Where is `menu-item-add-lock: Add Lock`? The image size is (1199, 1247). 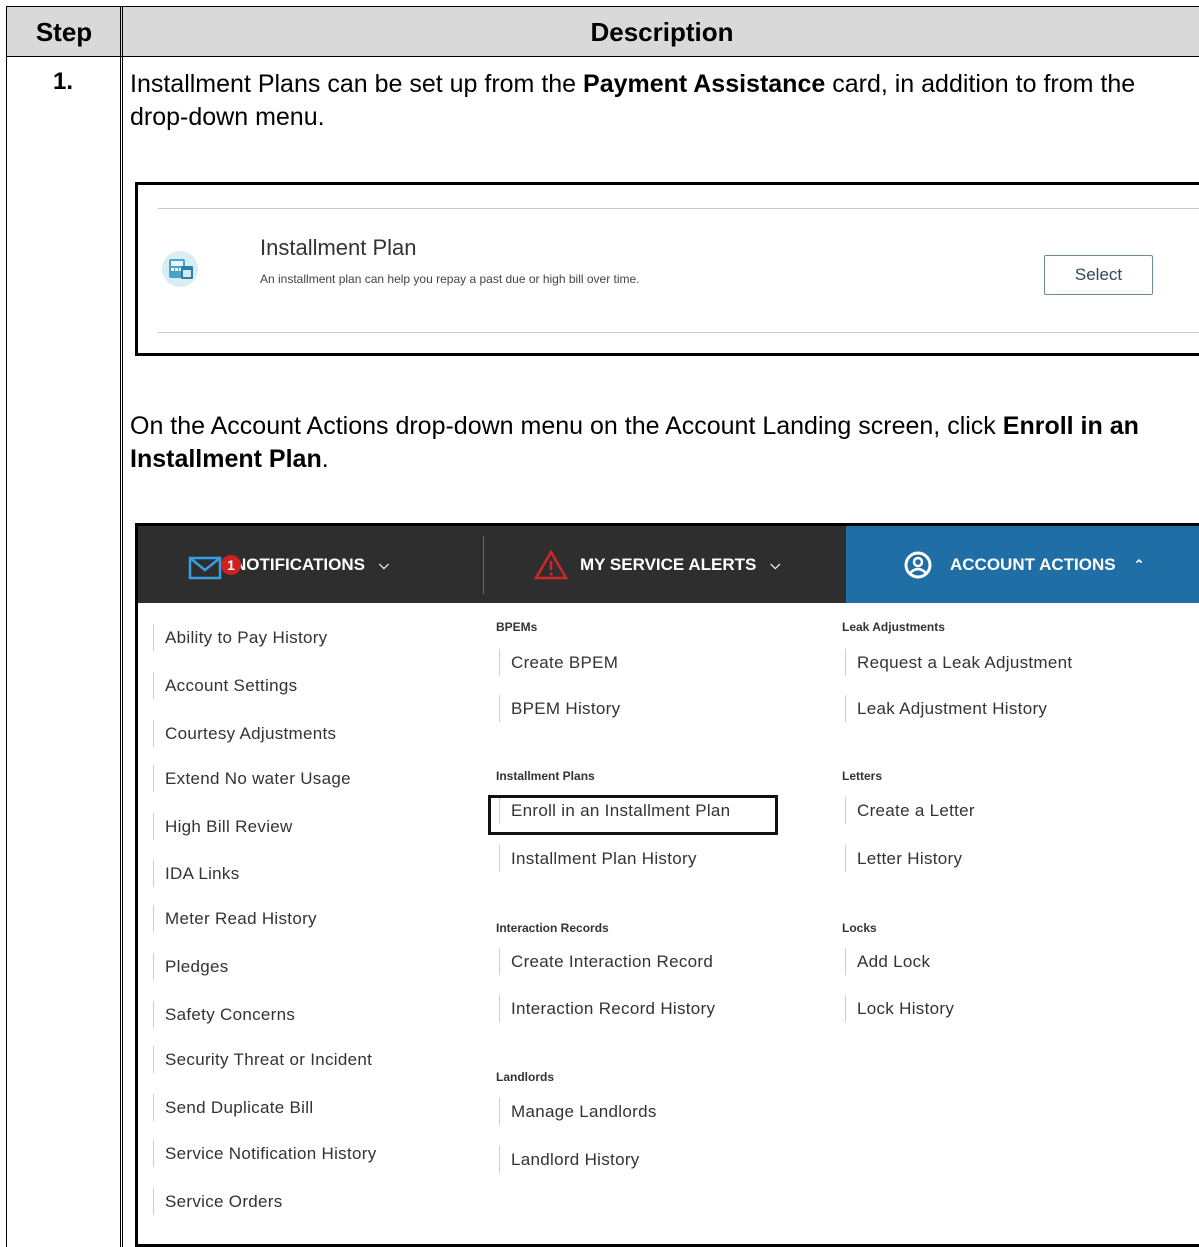
menu-item-add-lock: Add Lock is located at coordinates (887, 961).